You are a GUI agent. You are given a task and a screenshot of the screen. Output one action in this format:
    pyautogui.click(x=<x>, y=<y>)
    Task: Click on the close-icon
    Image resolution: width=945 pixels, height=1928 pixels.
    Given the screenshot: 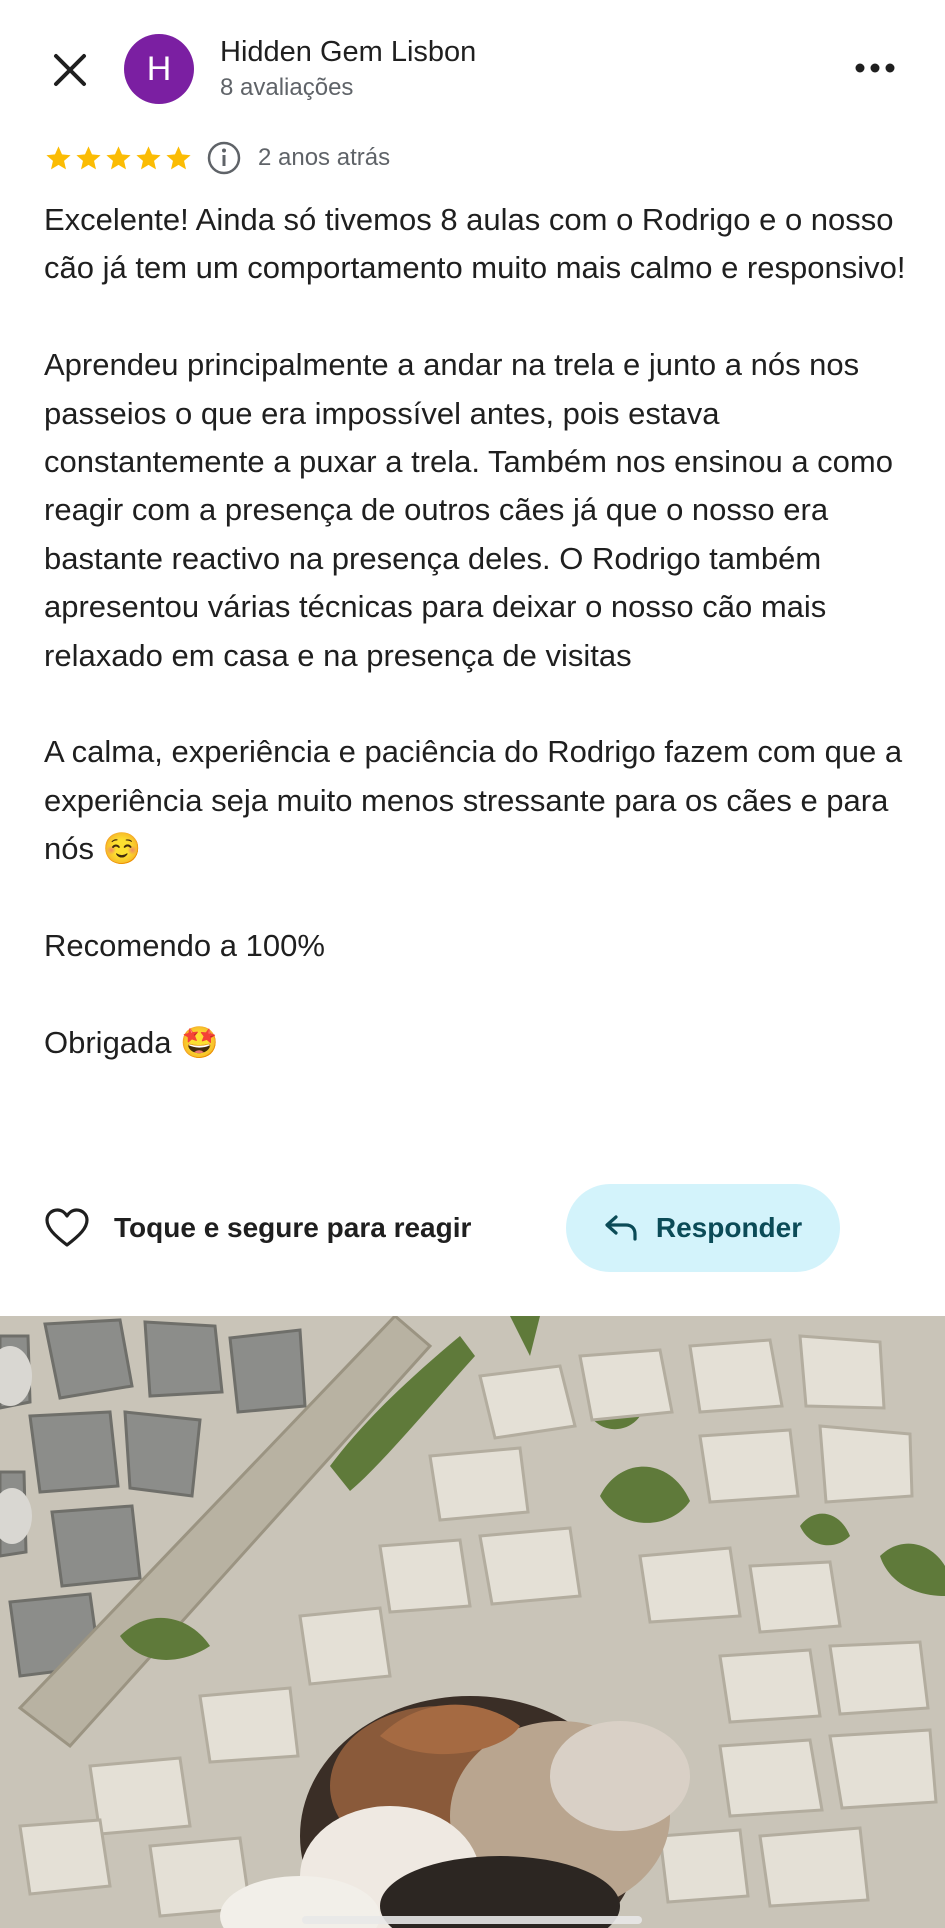 What is the action you would take?
    pyautogui.click(x=70, y=70)
    